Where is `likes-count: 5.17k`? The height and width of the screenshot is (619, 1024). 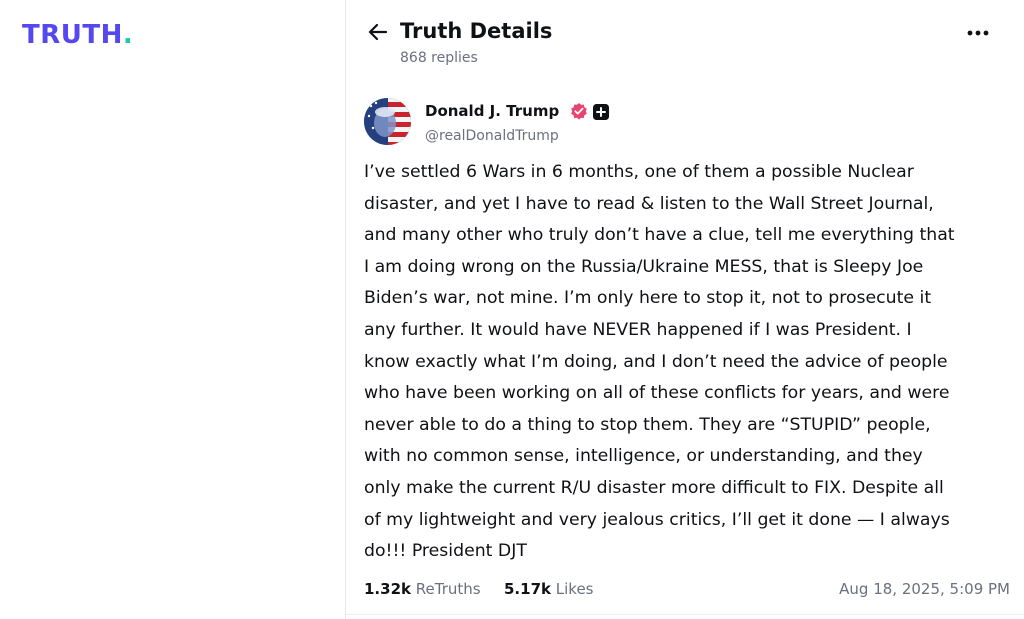
likes-count: 5.17k is located at coordinates (527, 589).